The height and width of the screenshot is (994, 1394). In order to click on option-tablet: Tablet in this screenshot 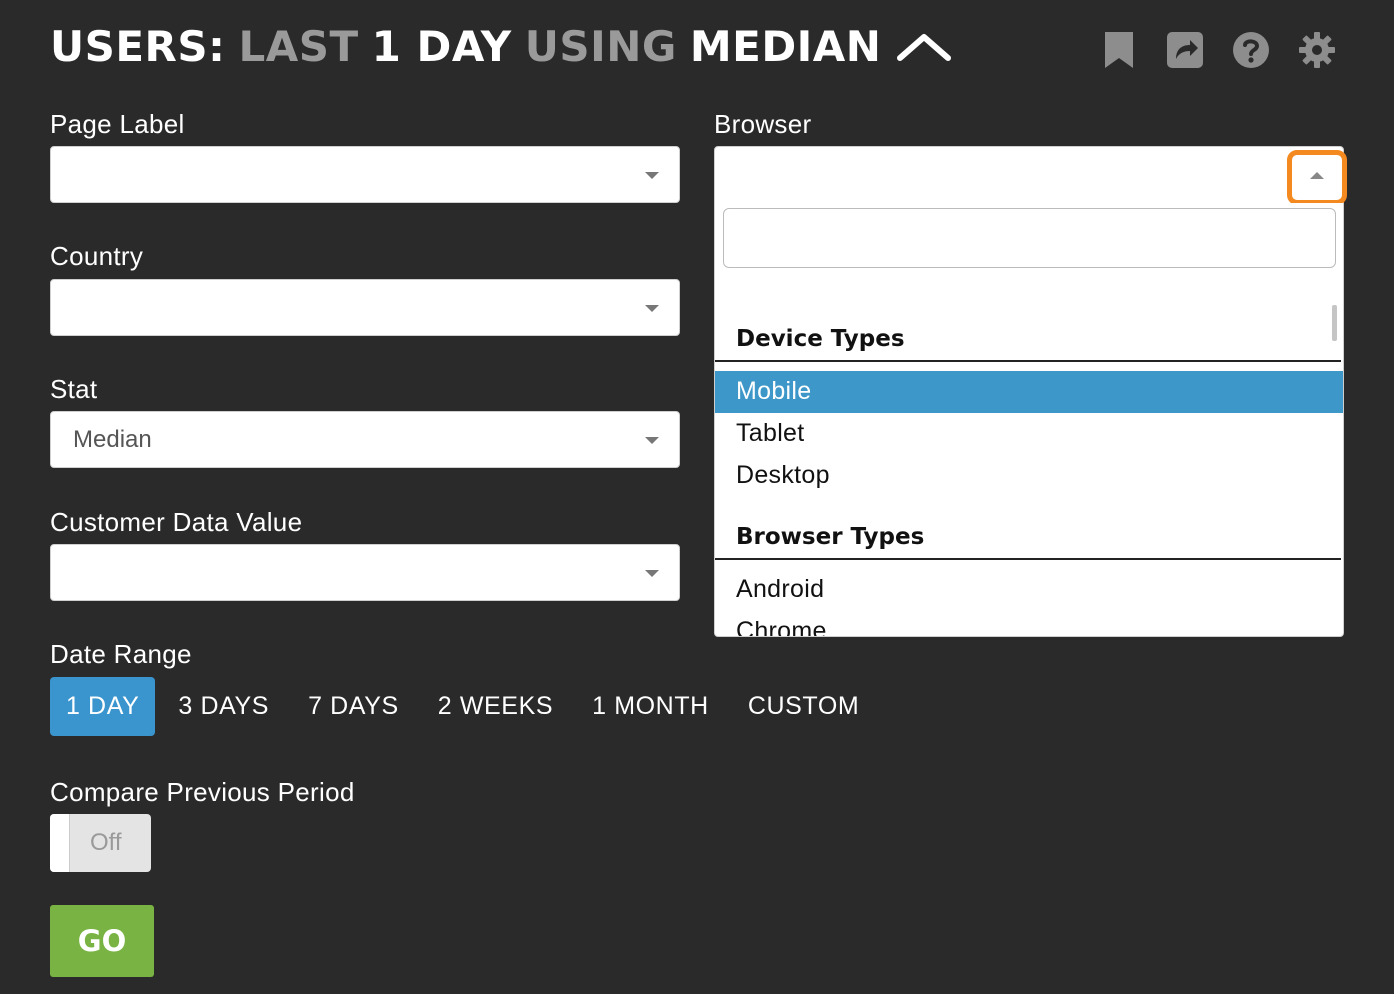, I will do `click(1029, 434)`.